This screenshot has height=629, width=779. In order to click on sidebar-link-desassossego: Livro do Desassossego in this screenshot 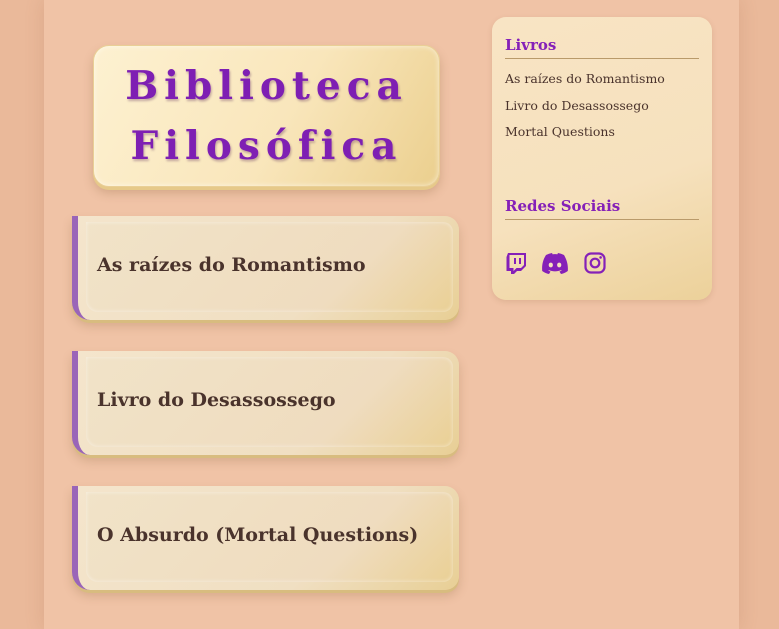, I will do `click(577, 105)`.